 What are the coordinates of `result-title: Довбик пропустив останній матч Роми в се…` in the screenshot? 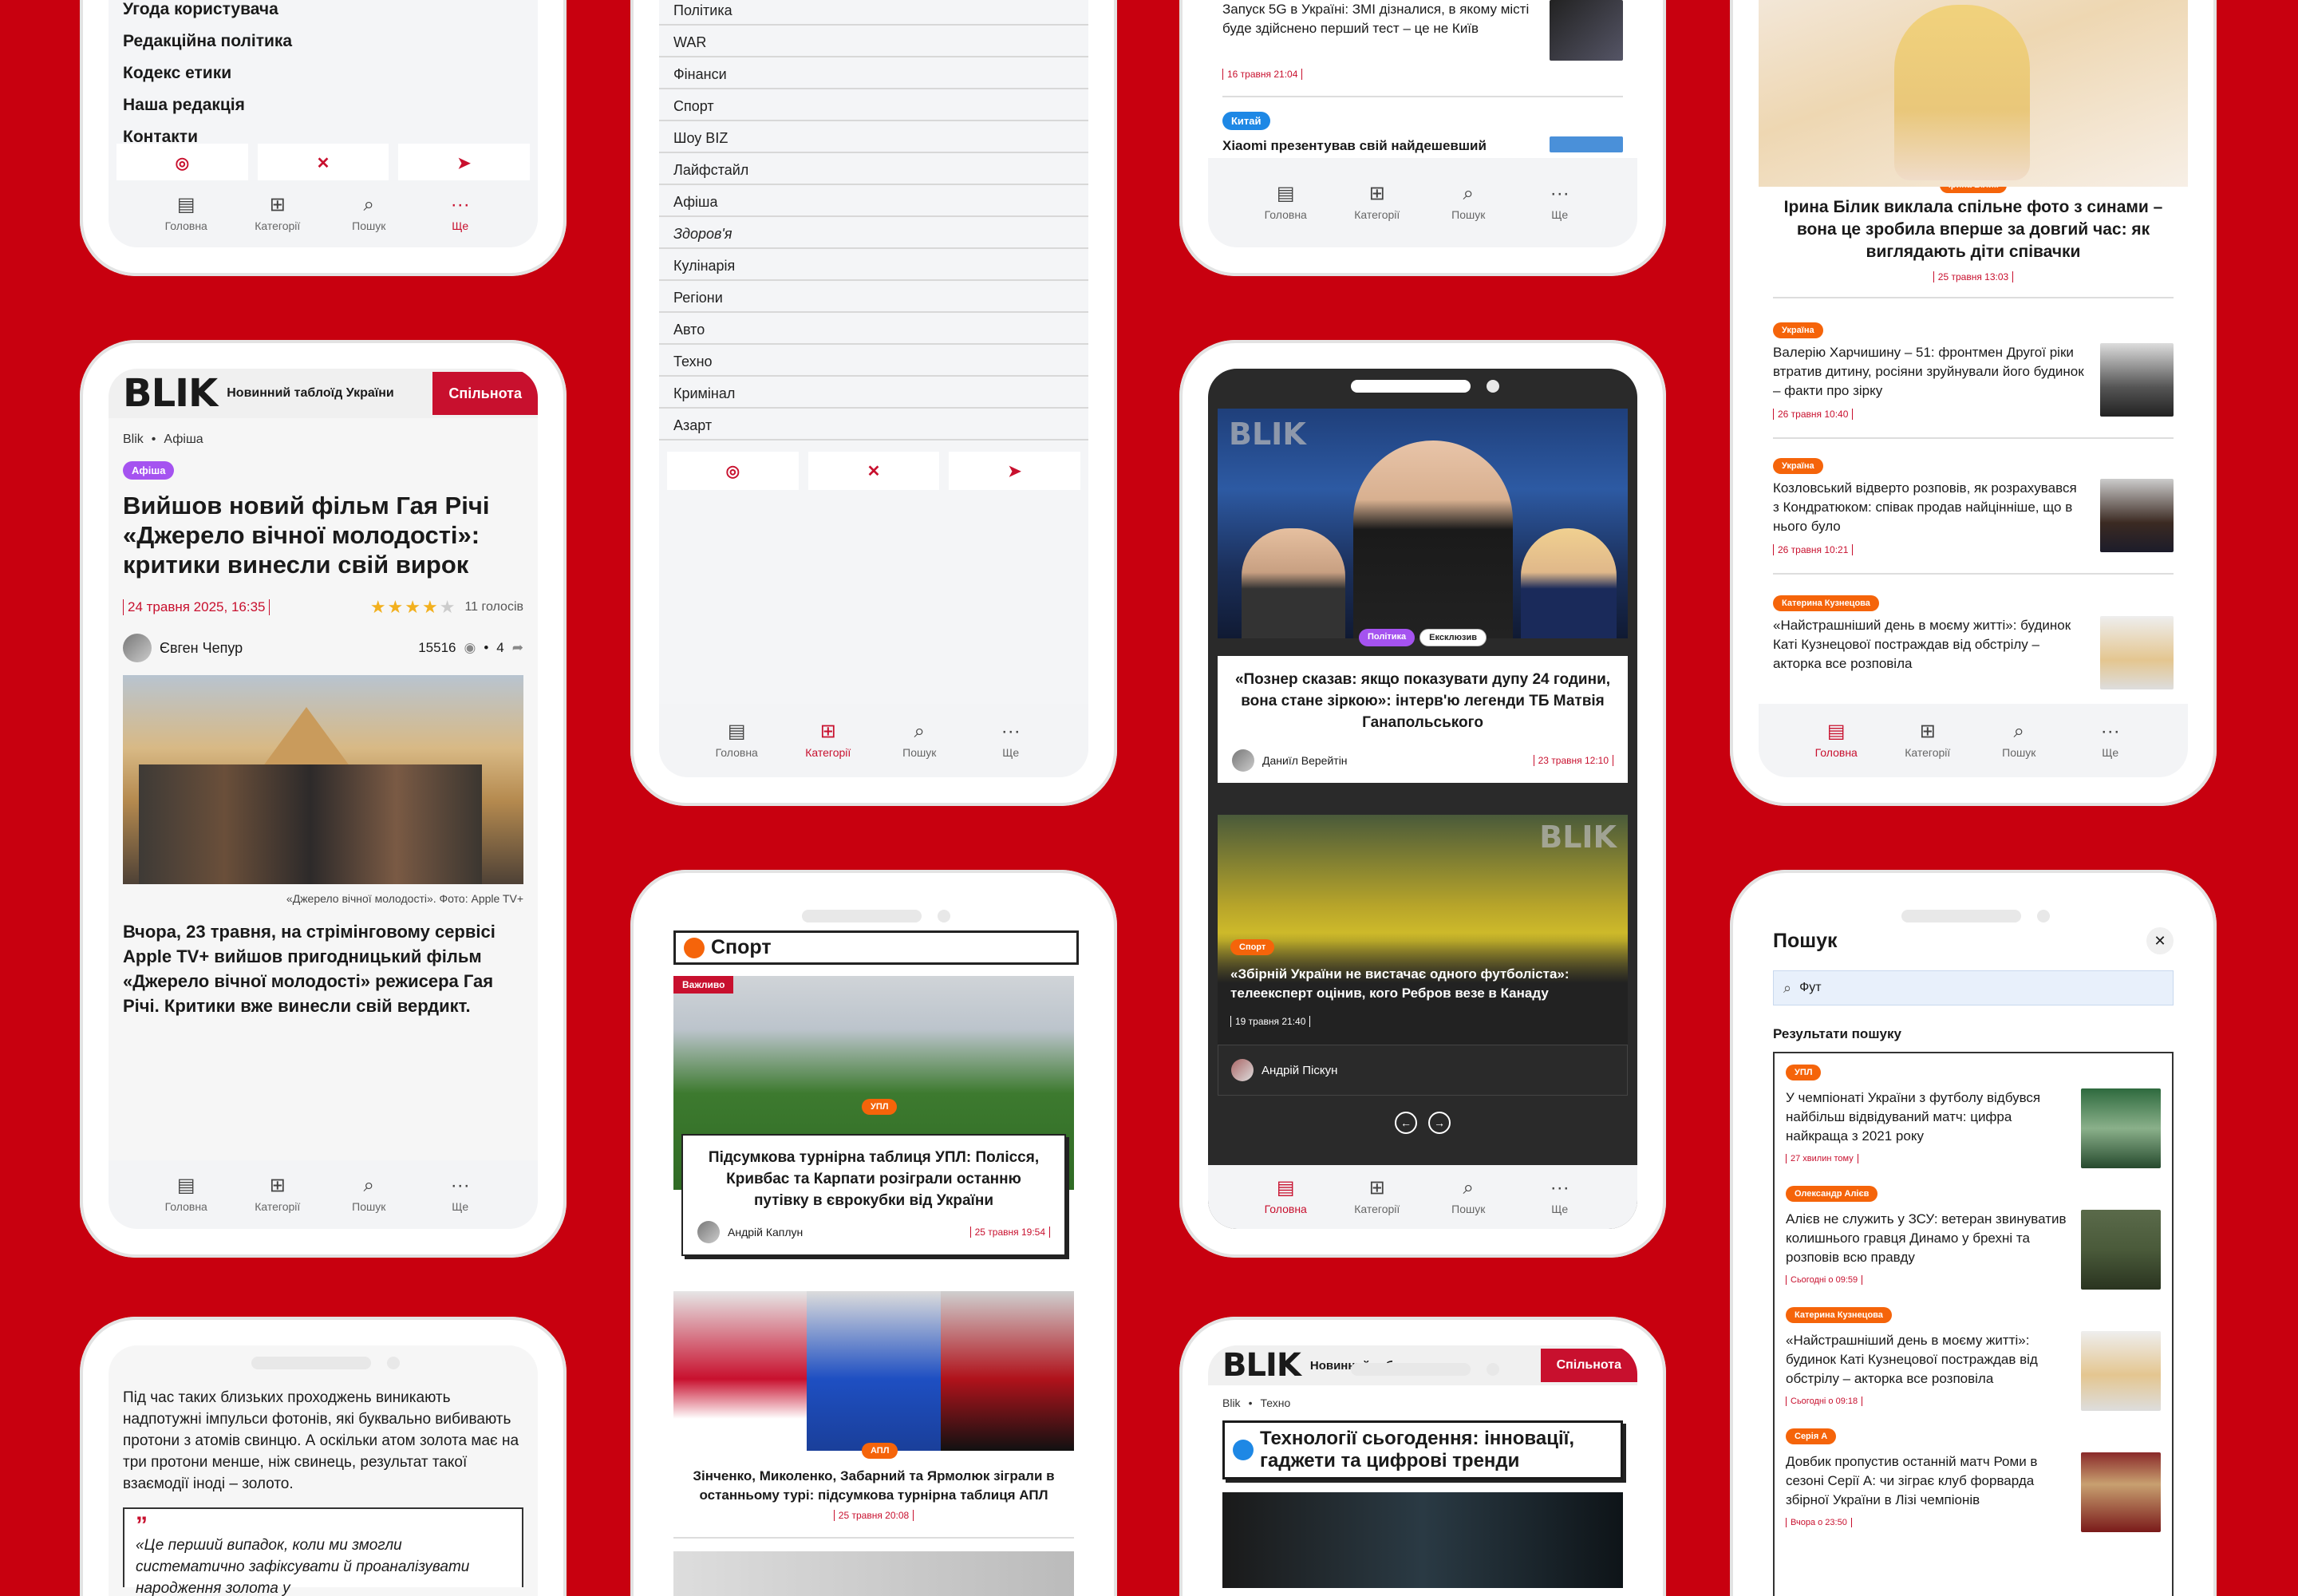 It's located at (1928, 1481).